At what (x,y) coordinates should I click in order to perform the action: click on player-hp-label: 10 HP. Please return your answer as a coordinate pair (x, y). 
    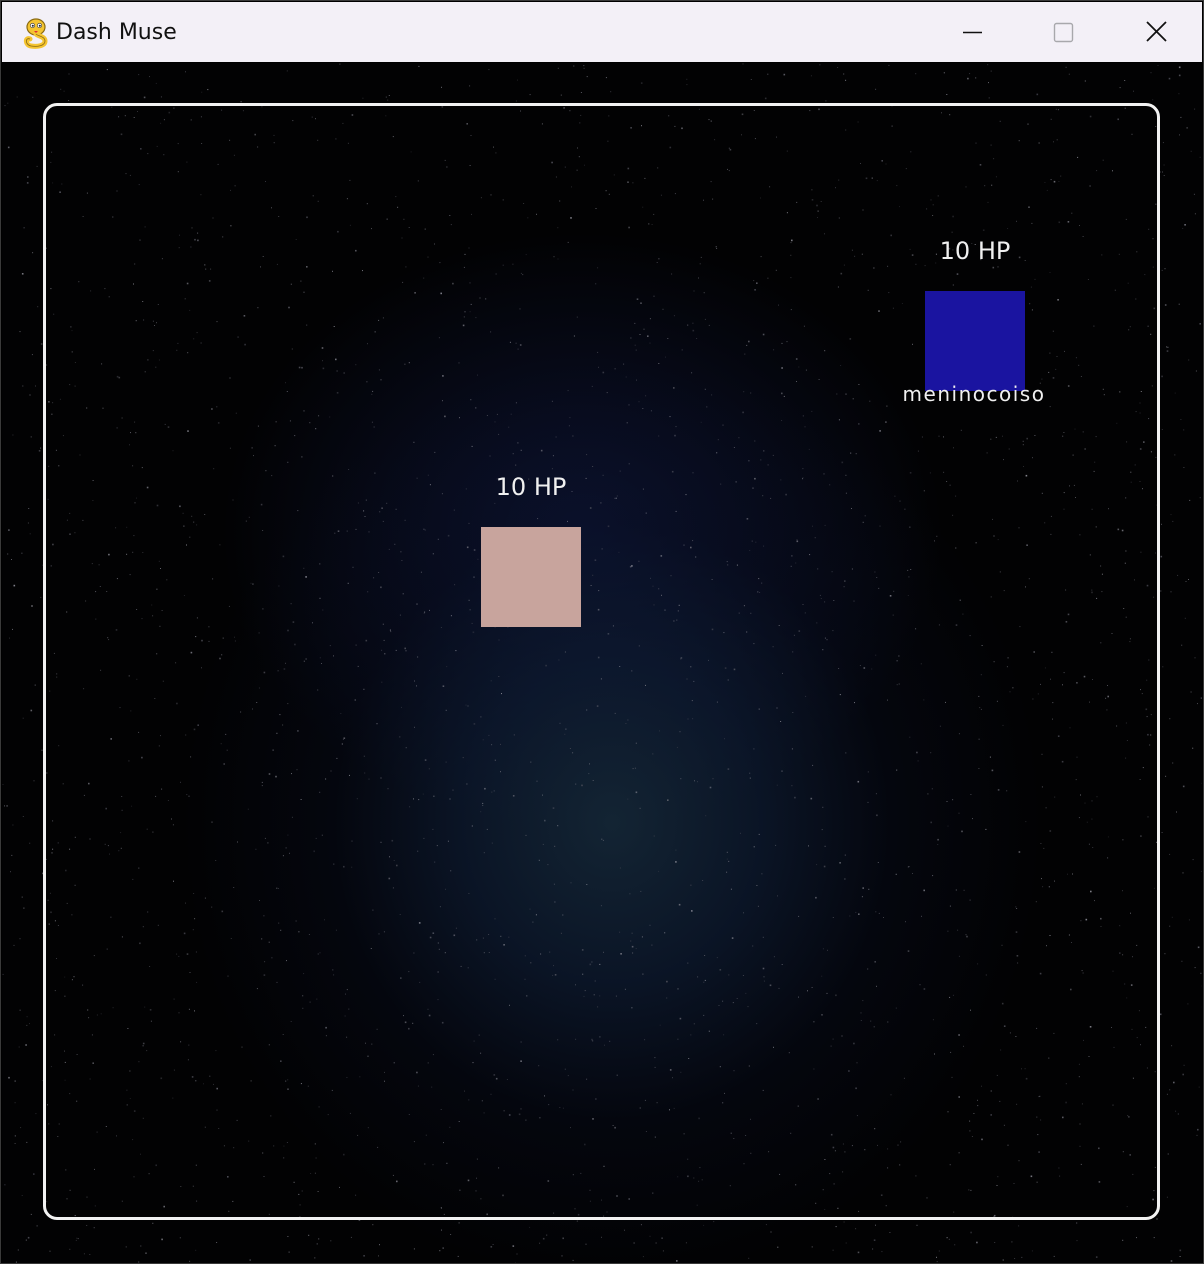
    Looking at the image, I should click on (975, 251).